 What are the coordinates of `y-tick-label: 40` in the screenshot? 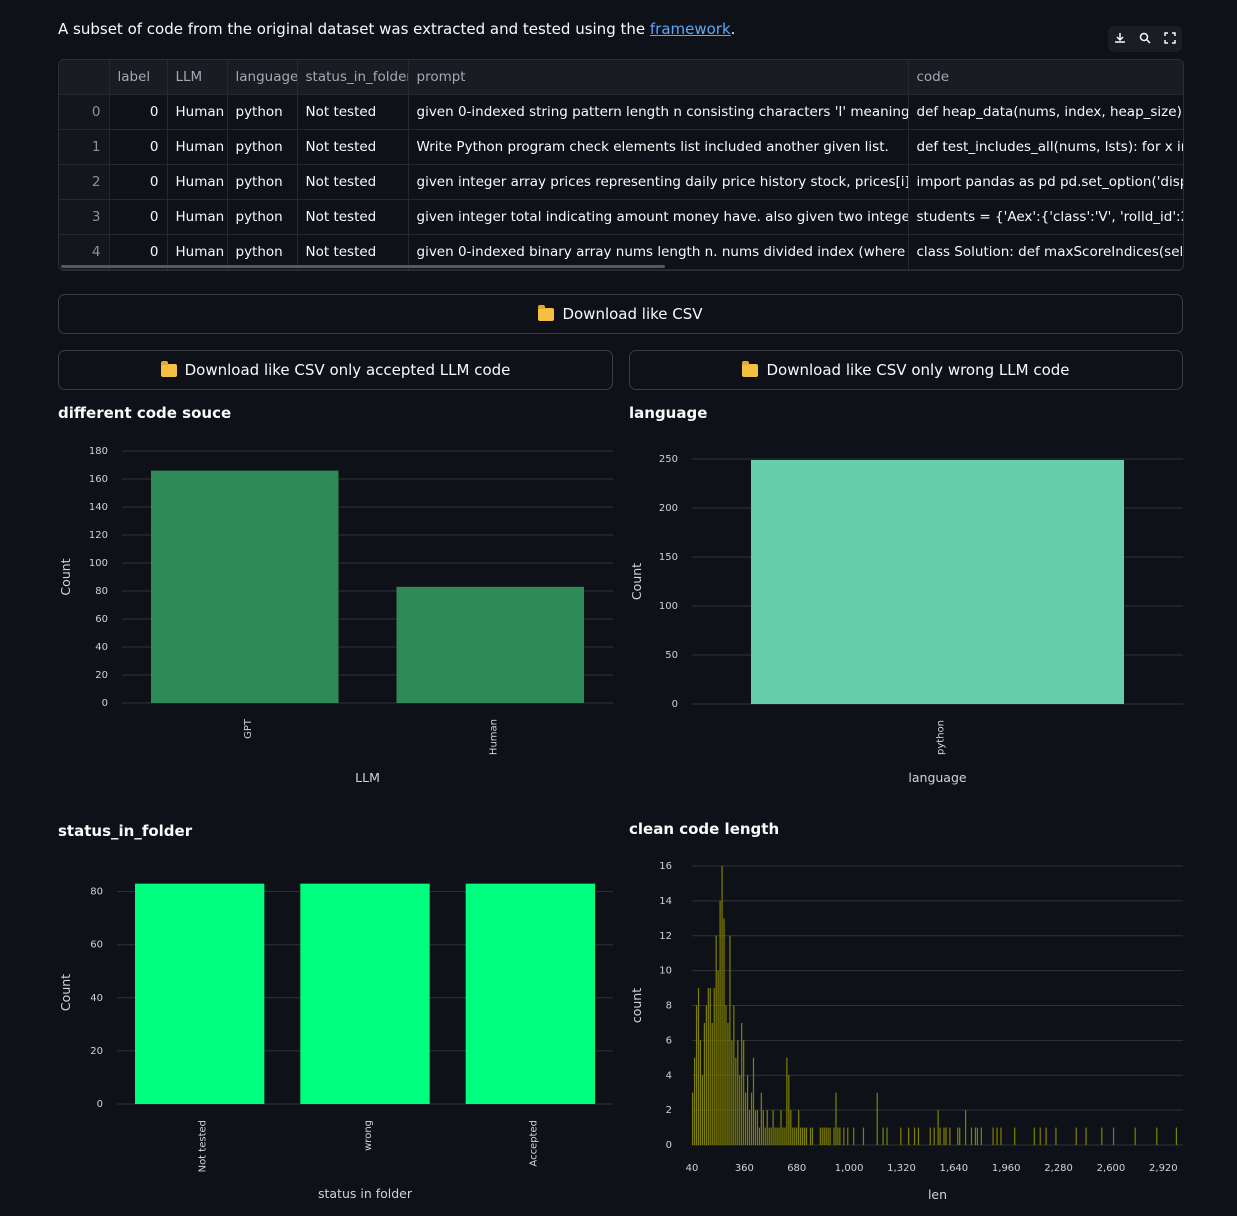 It's located at (96, 998).